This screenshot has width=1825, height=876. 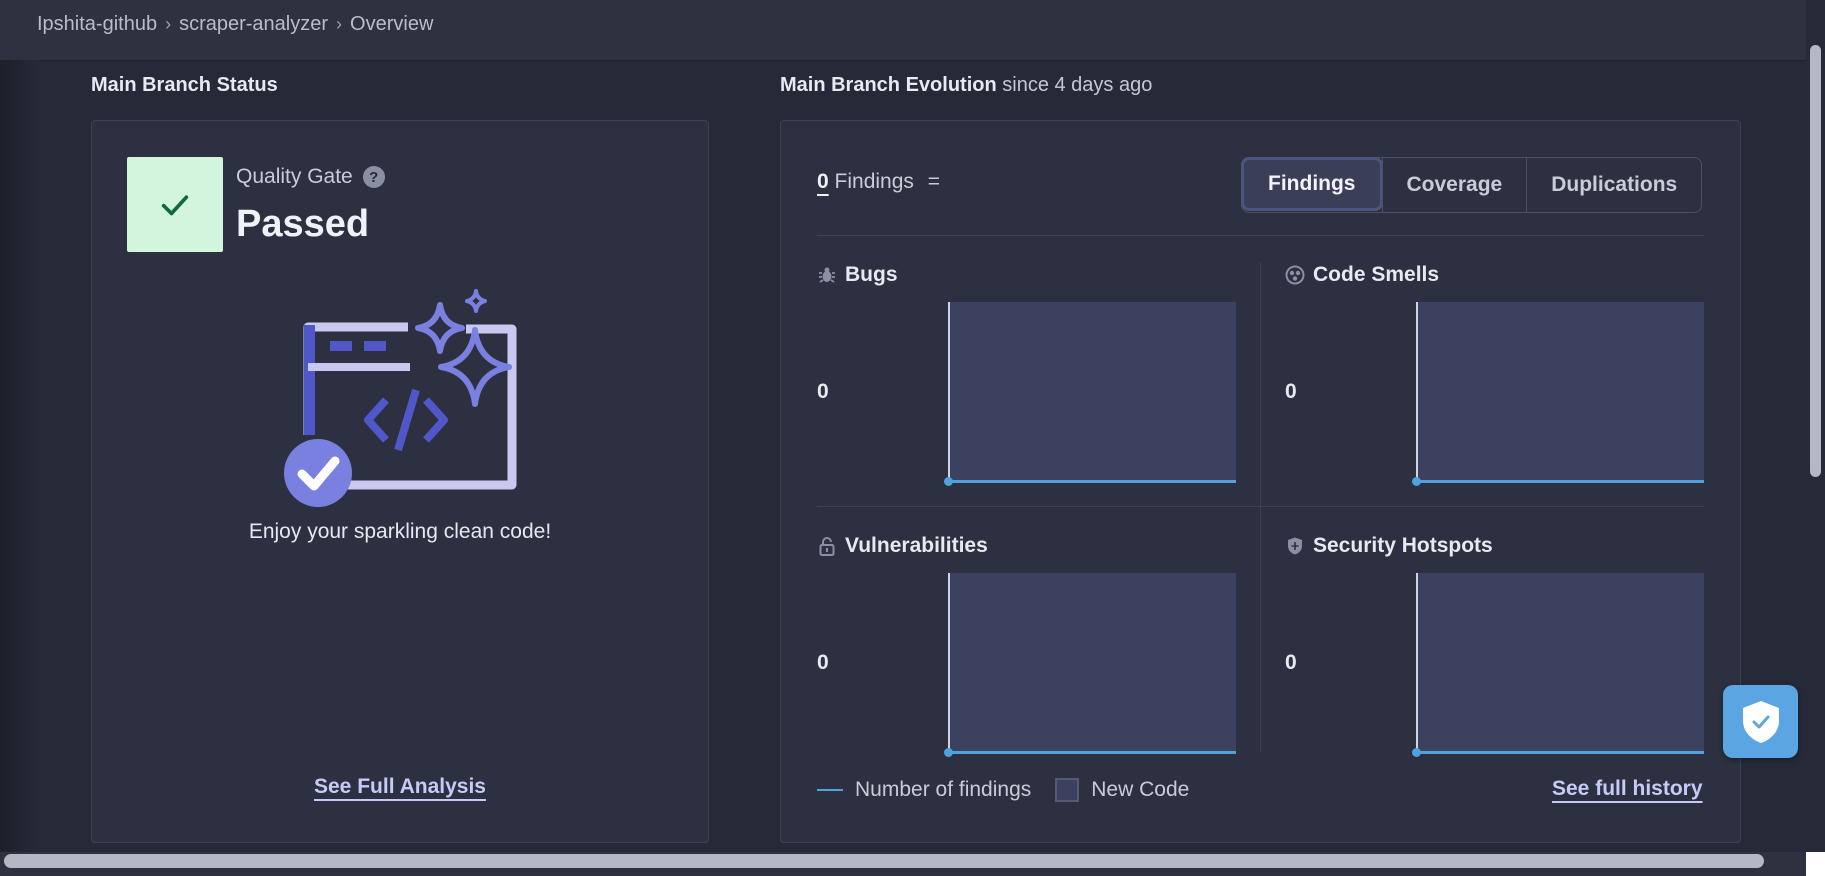 What do you see at coordinates (1613, 185) in the screenshot?
I see `tab-duplications: Duplications` at bounding box center [1613, 185].